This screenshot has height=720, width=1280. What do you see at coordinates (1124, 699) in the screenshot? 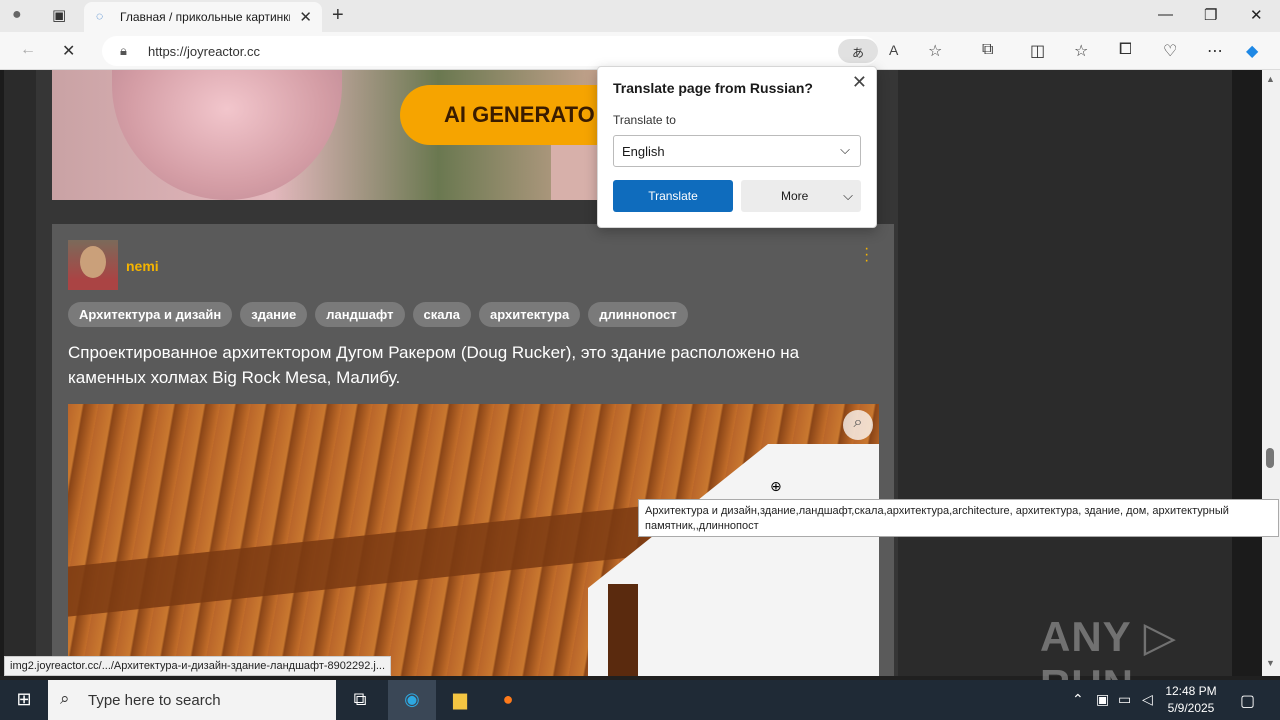
I see `network-icon: ▭` at bounding box center [1124, 699].